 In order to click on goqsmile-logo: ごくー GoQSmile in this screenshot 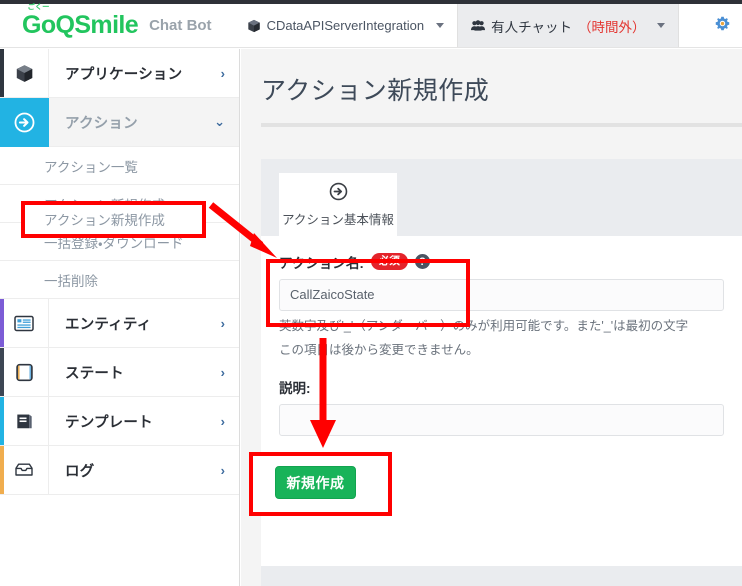, I will do `click(80, 21)`.